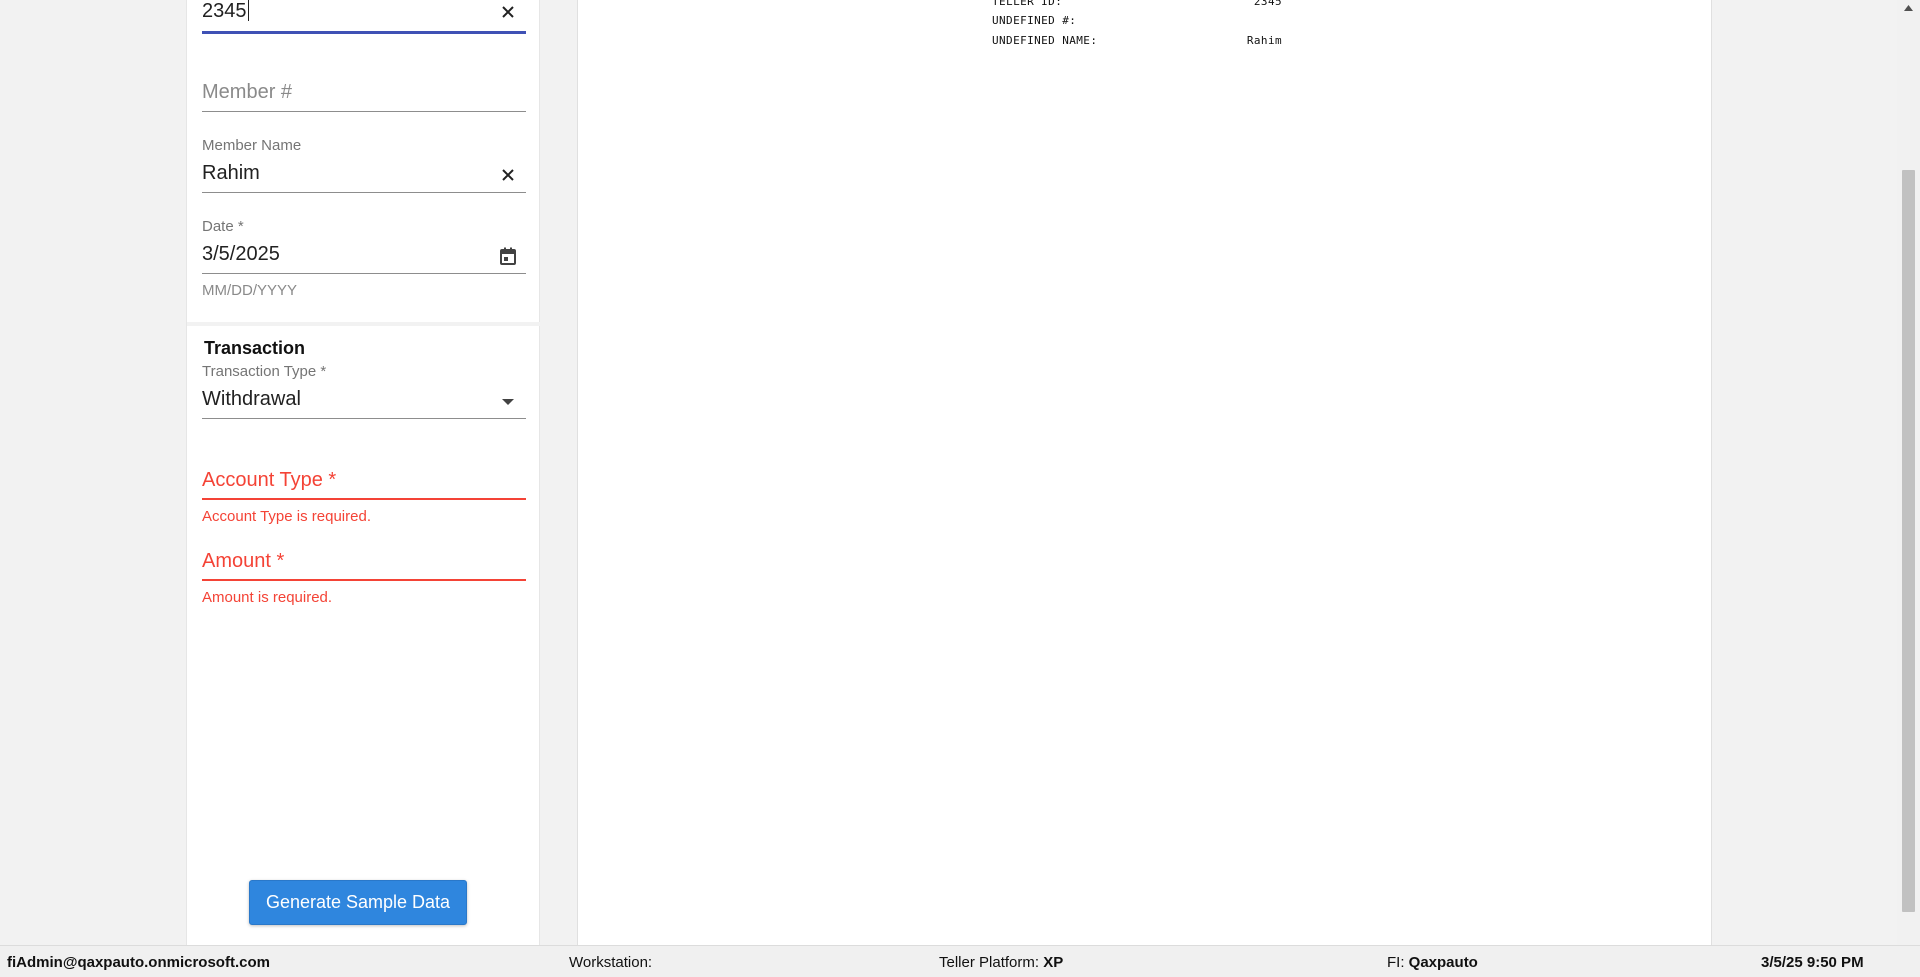  What do you see at coordinates (223, 226) in the screenshot?
I see `date-label: Date *` at bounding box center [223, 226].